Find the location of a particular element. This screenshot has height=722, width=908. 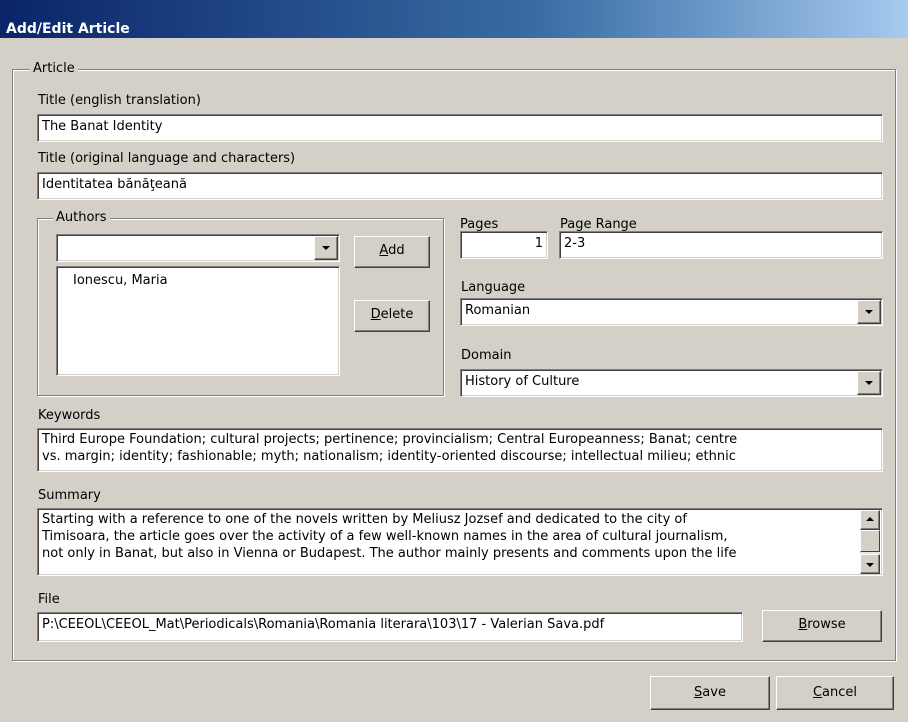

title-english-label: Title (english translation) is located at coordinates (119, 100).